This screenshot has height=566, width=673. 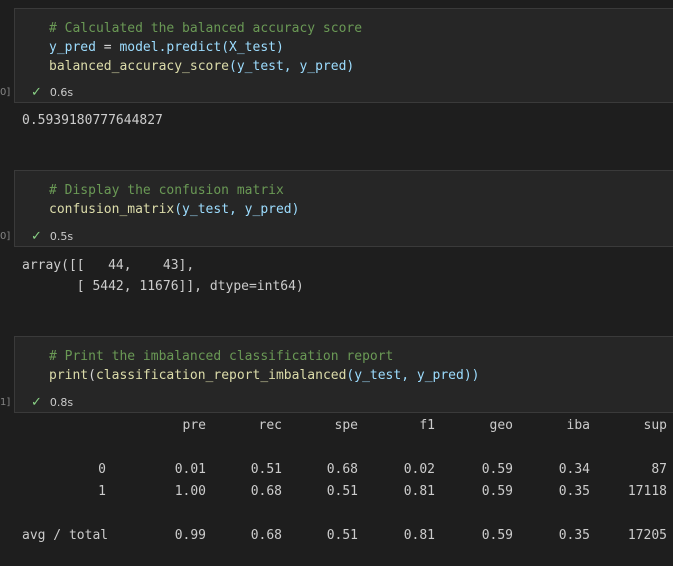 What do you see at coordinates (61, 92) in the screenshot?
I see `execution-time: 0.6s` at bounding box center [61, 92].